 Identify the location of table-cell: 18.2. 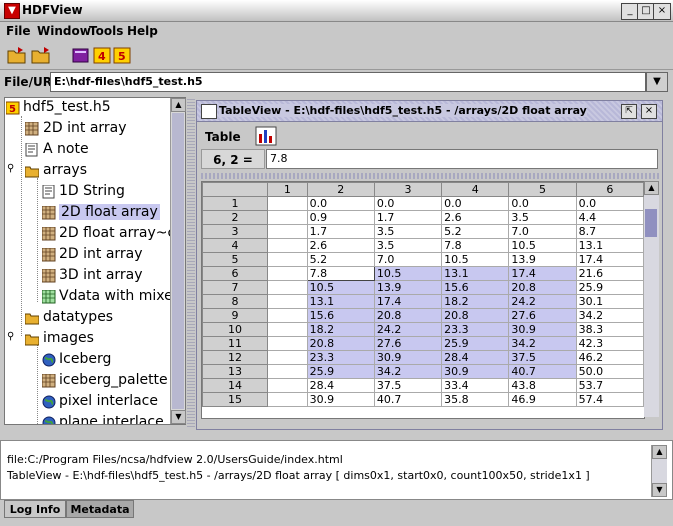
(475, 301).